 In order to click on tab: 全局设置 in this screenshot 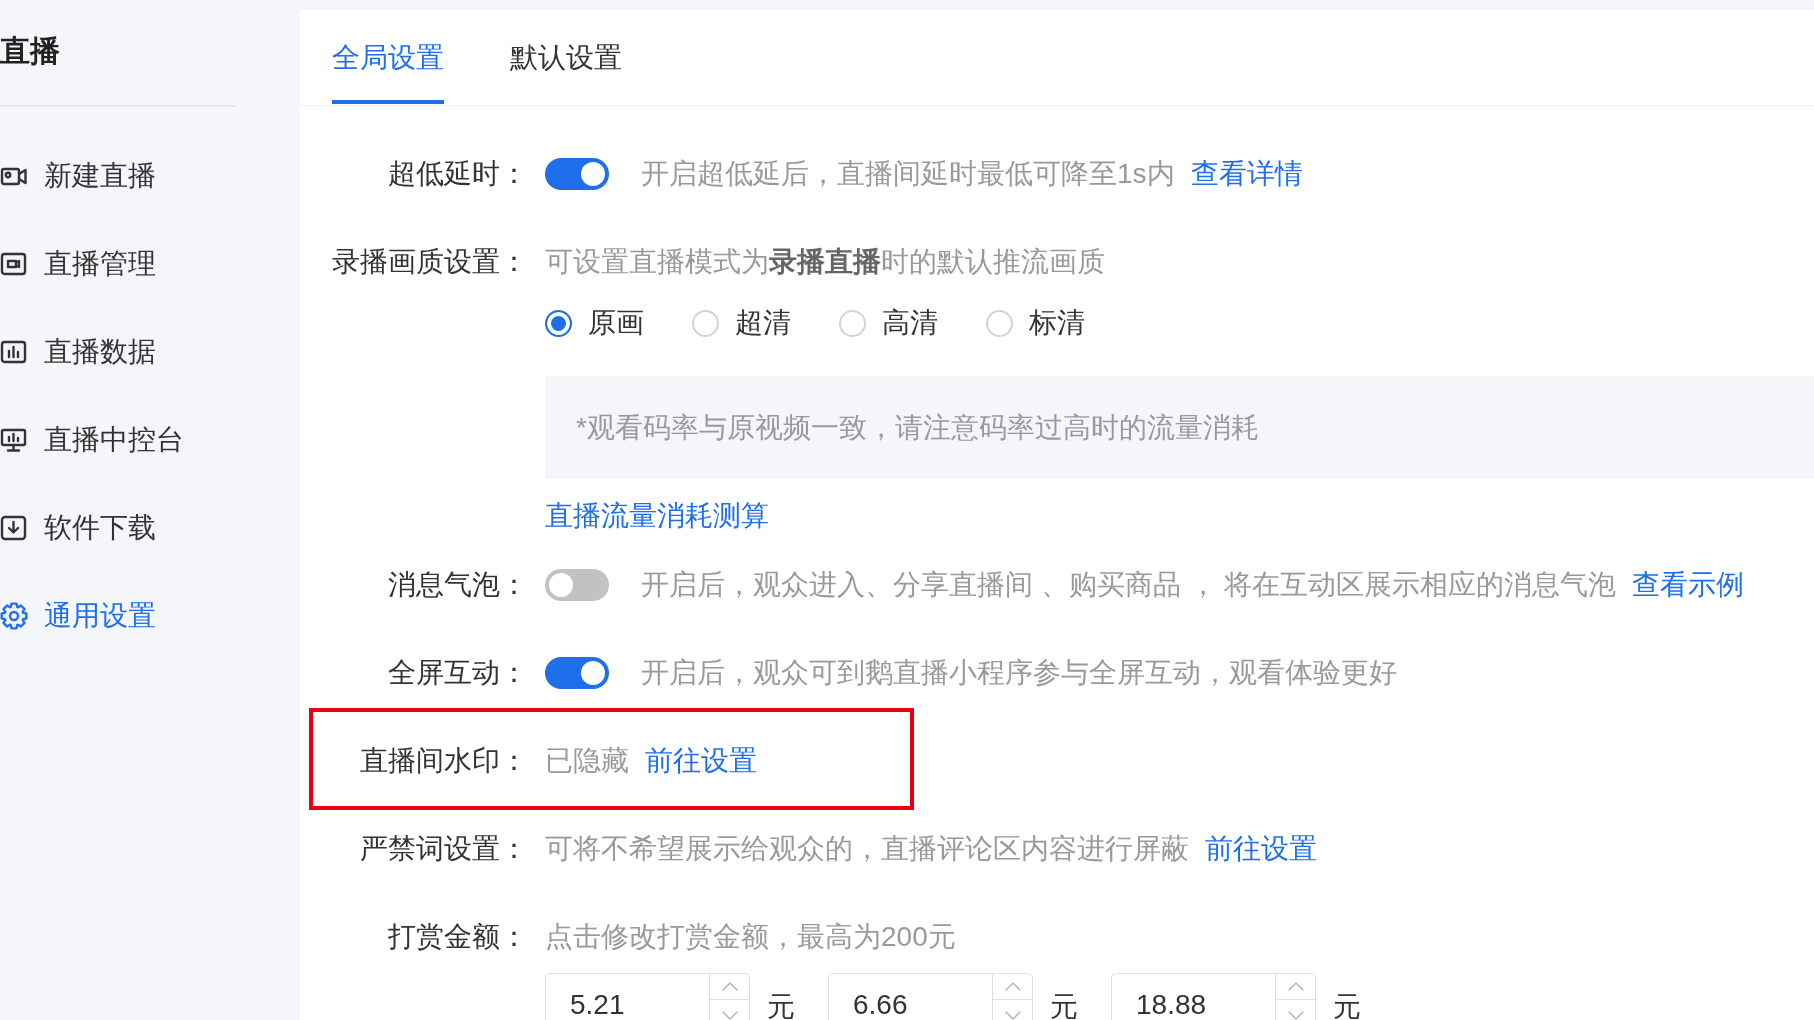, I will do `click(388, 57)`.